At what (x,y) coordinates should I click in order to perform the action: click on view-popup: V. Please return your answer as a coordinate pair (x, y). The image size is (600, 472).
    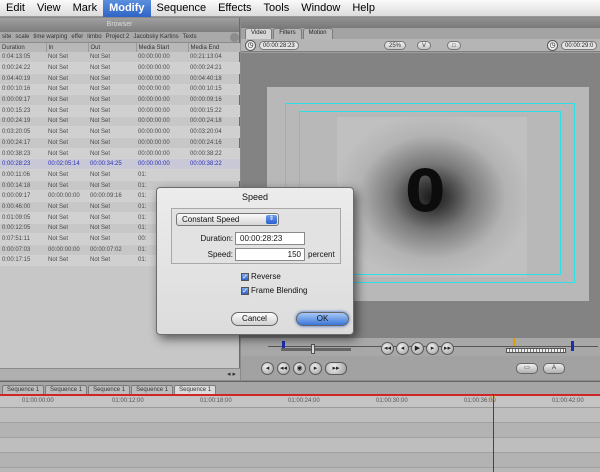
    Looking at the image, I should click on (424, 45).